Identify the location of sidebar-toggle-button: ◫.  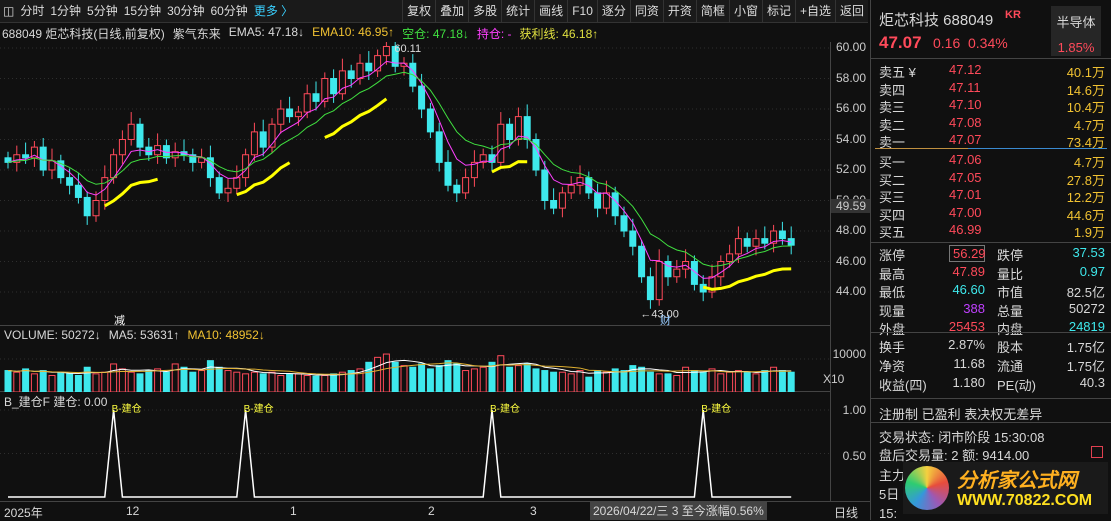
(8, 11).